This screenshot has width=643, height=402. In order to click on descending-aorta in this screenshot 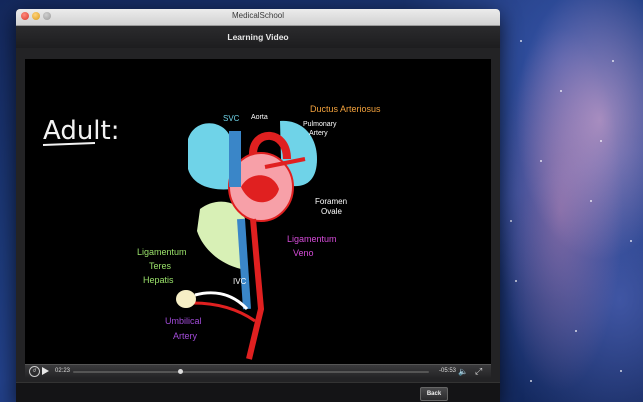, I will do `click(255, 289)`.